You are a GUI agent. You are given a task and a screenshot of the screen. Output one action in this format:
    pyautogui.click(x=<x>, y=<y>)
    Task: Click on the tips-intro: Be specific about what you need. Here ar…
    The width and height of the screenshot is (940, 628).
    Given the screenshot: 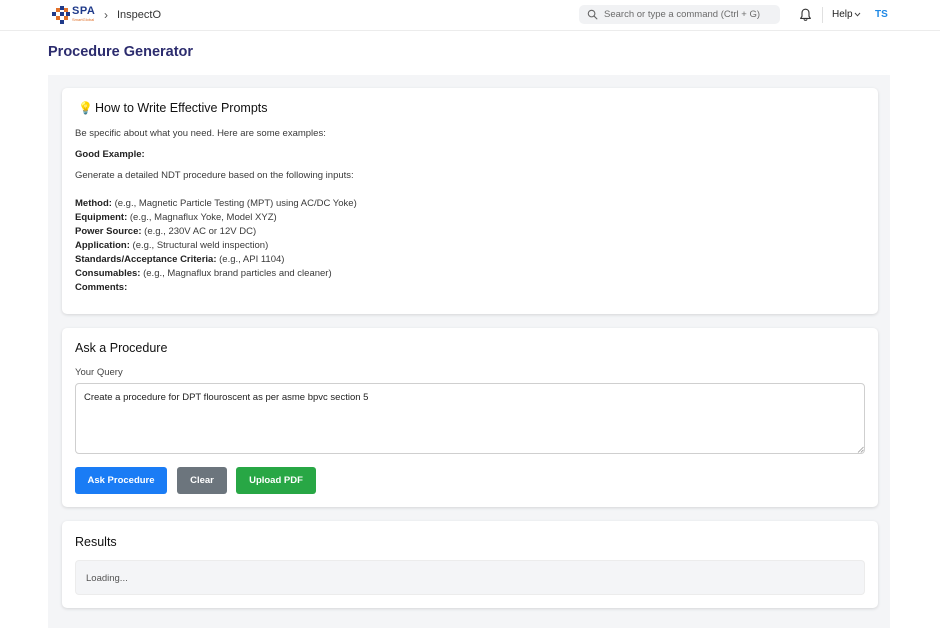 What is the action you would take?
    pyautogui.click(x=200, y=133)
    